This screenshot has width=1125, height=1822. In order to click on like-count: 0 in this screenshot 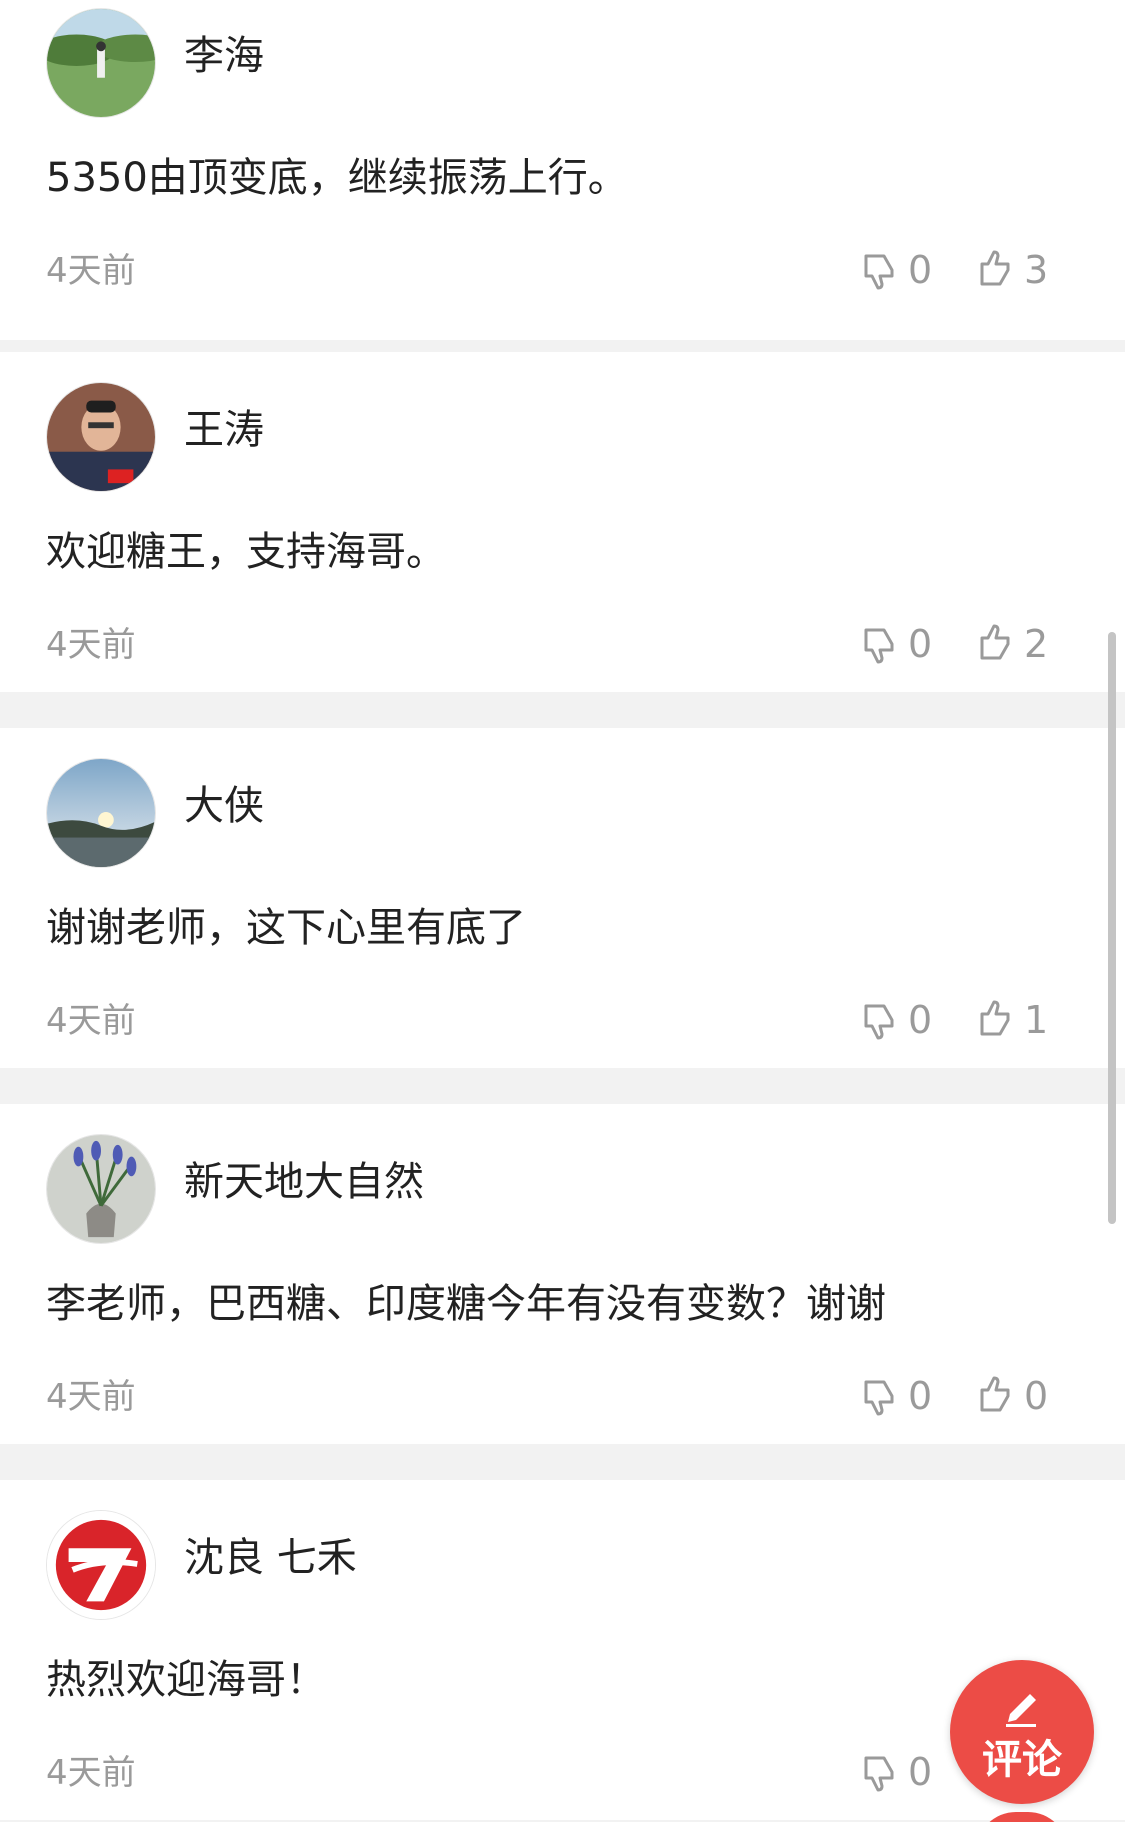, I will do `click(1036, 1396)`.